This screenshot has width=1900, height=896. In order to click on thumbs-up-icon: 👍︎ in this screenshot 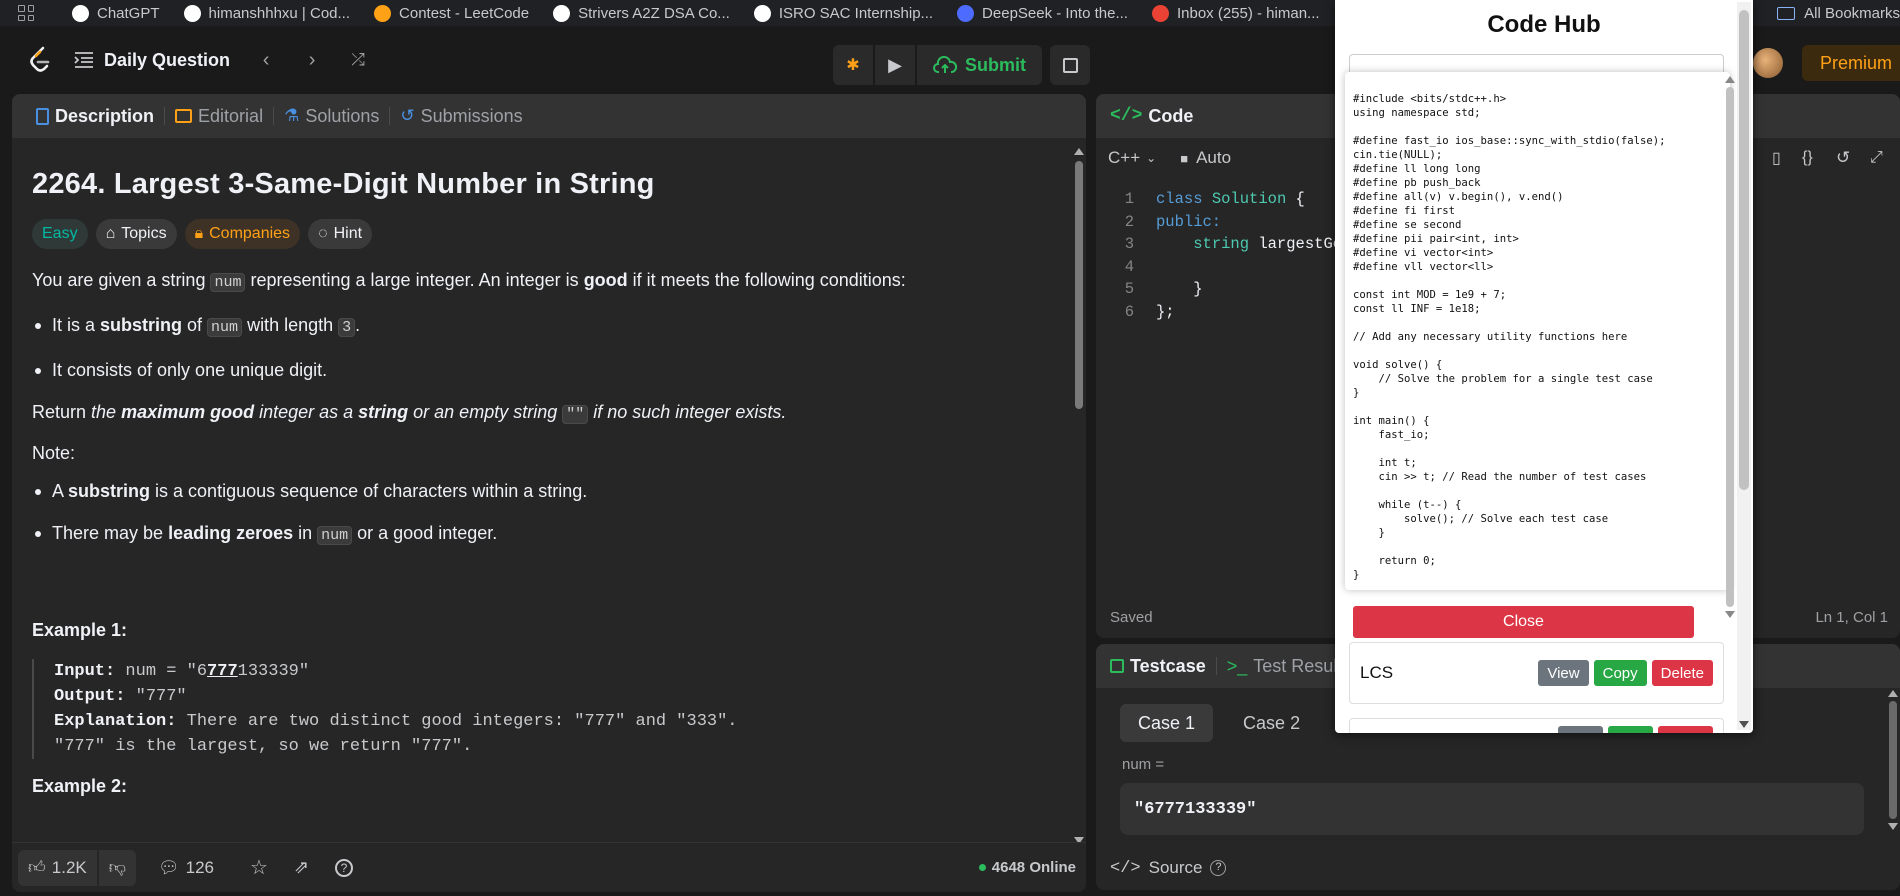, I will do `click(37, 867)`.